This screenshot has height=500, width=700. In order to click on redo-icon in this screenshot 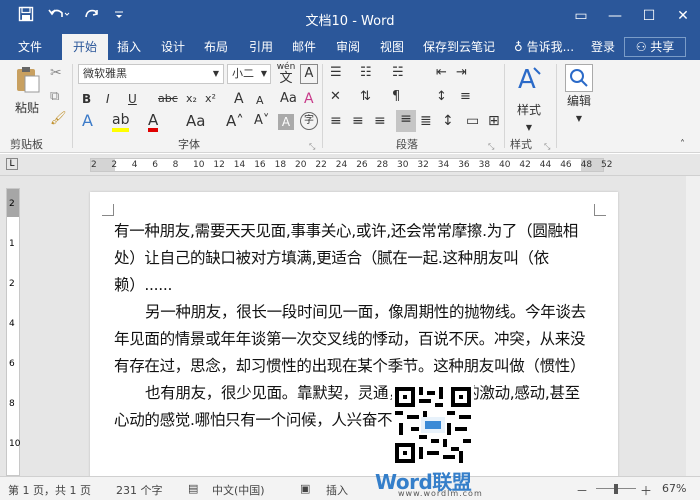, I will do `click(92, 16)`.